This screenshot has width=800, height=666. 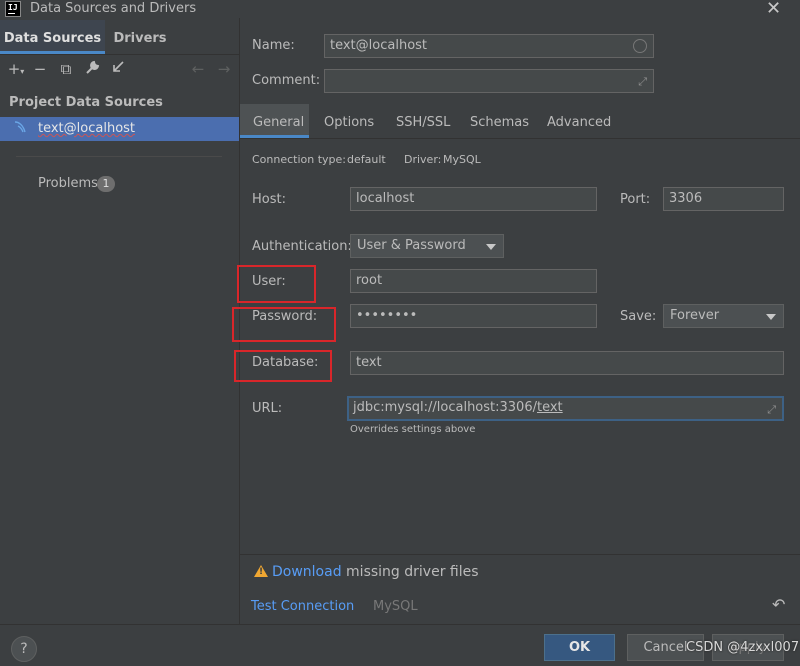 What do you see at coordinates (723, 199) in the screenshot?
I see `port-input: 3306` at bounding box center [723, 199].